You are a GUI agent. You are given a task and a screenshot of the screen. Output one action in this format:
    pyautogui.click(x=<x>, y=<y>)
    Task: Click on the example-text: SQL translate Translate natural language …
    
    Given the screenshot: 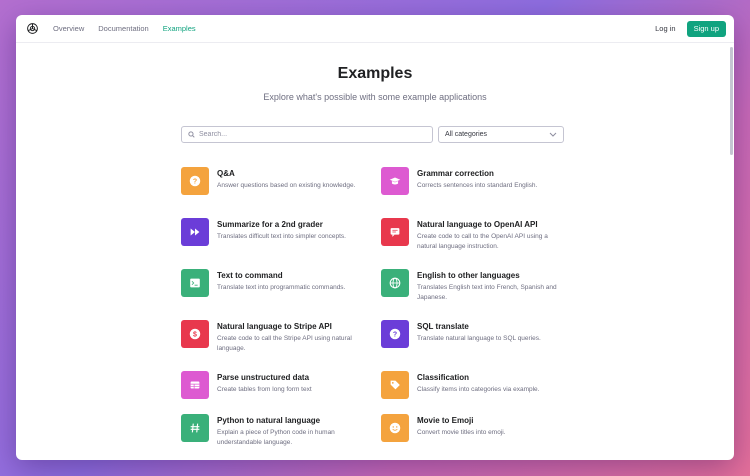 What is the action you would take?
    pyautogui.click(x=493, y=334)
    